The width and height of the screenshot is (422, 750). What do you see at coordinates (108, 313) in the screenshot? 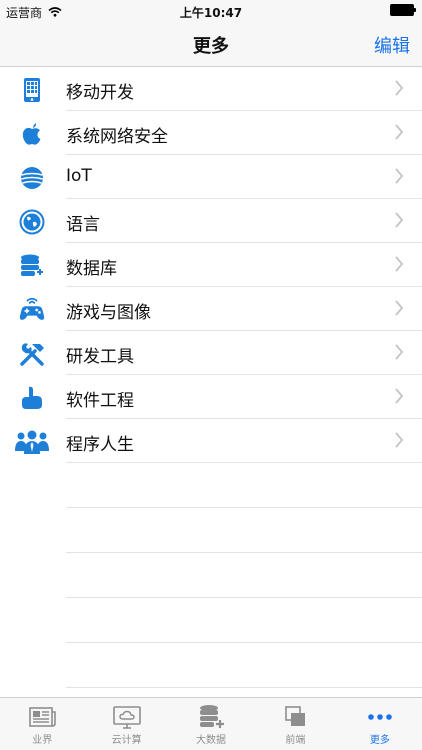
I see `list-item-label: 游戏与图像` at bounding box center [108, 313].